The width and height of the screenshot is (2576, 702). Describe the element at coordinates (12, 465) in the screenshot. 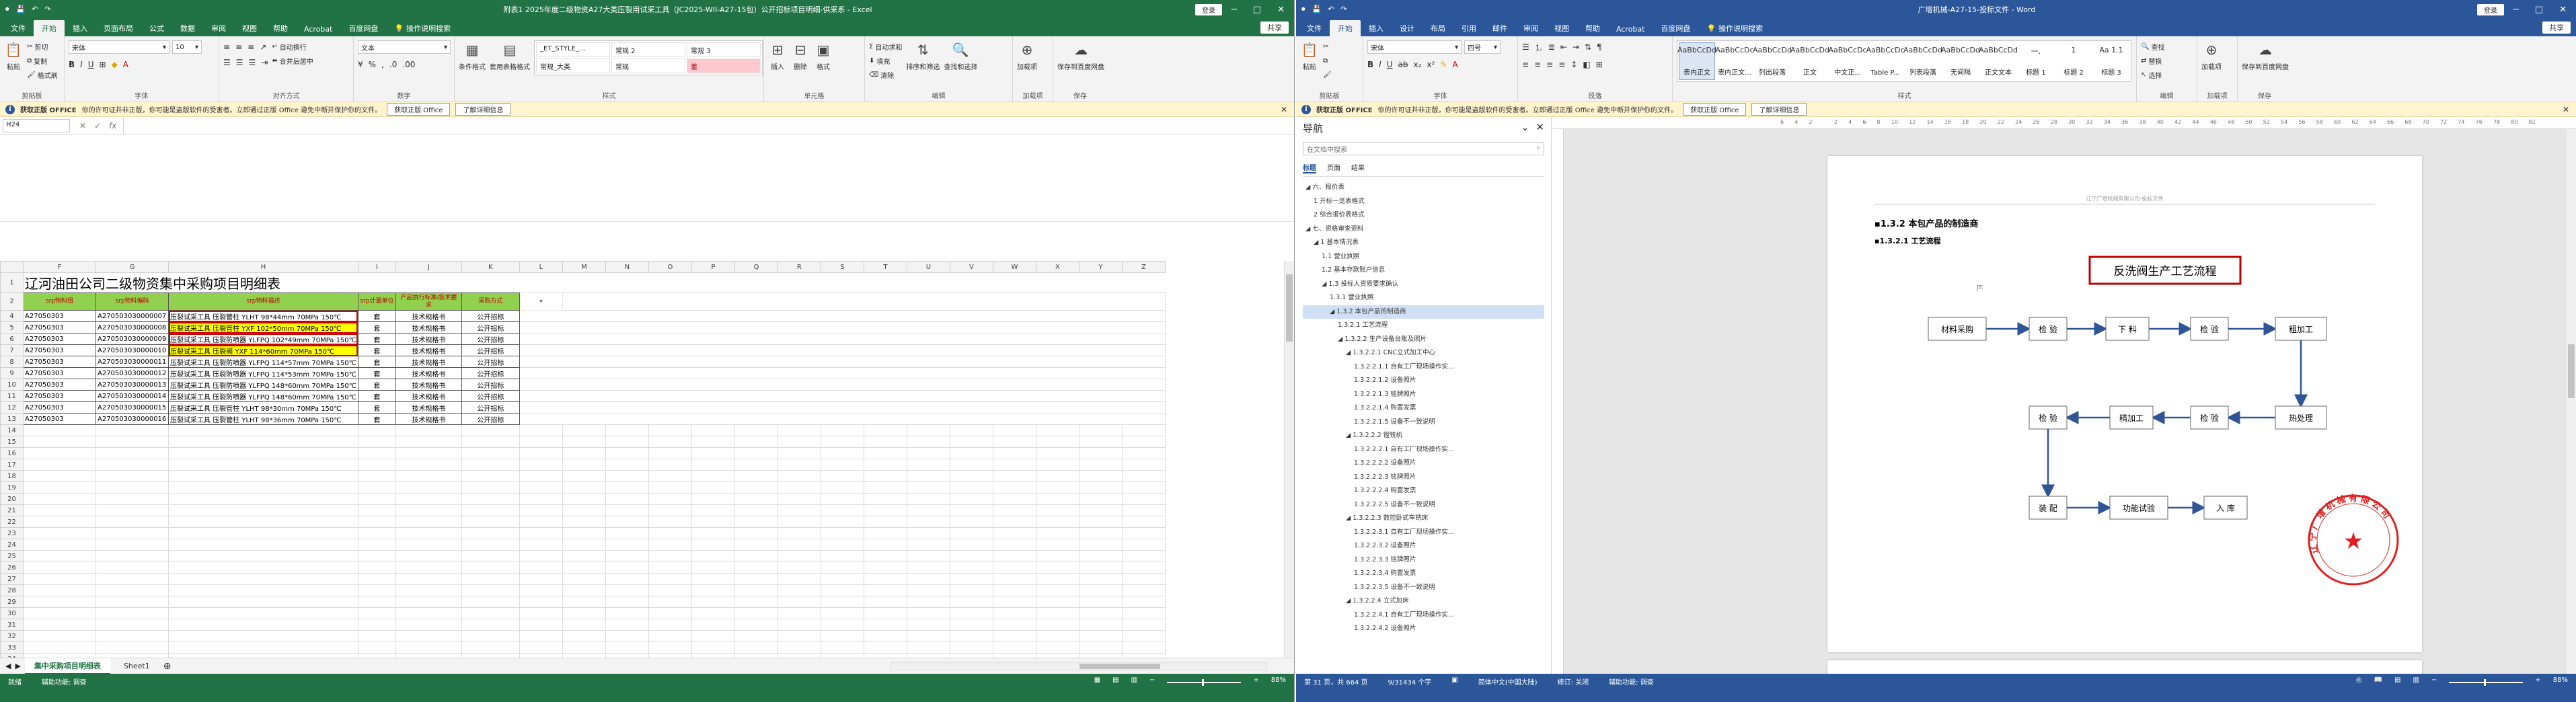

I see `row-header: 17` at that location.